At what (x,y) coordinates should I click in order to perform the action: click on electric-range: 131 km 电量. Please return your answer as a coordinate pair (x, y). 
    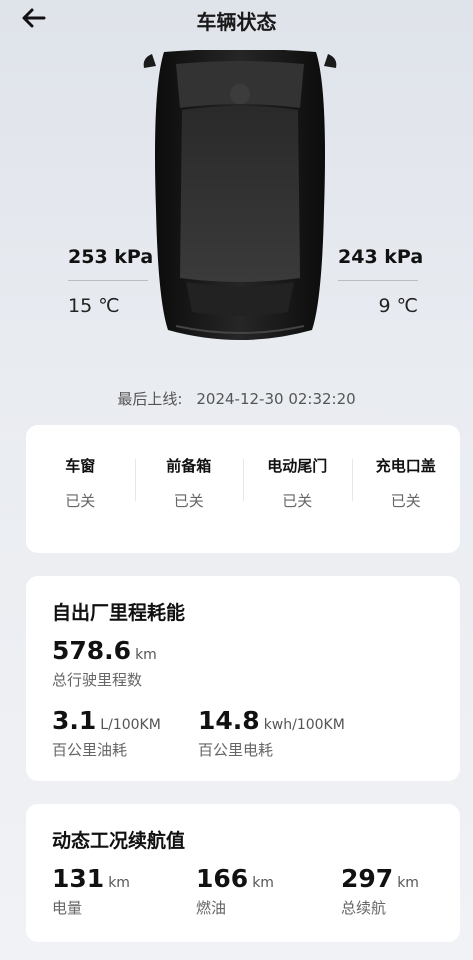
    Looking at the image, I should click on (91, 891).